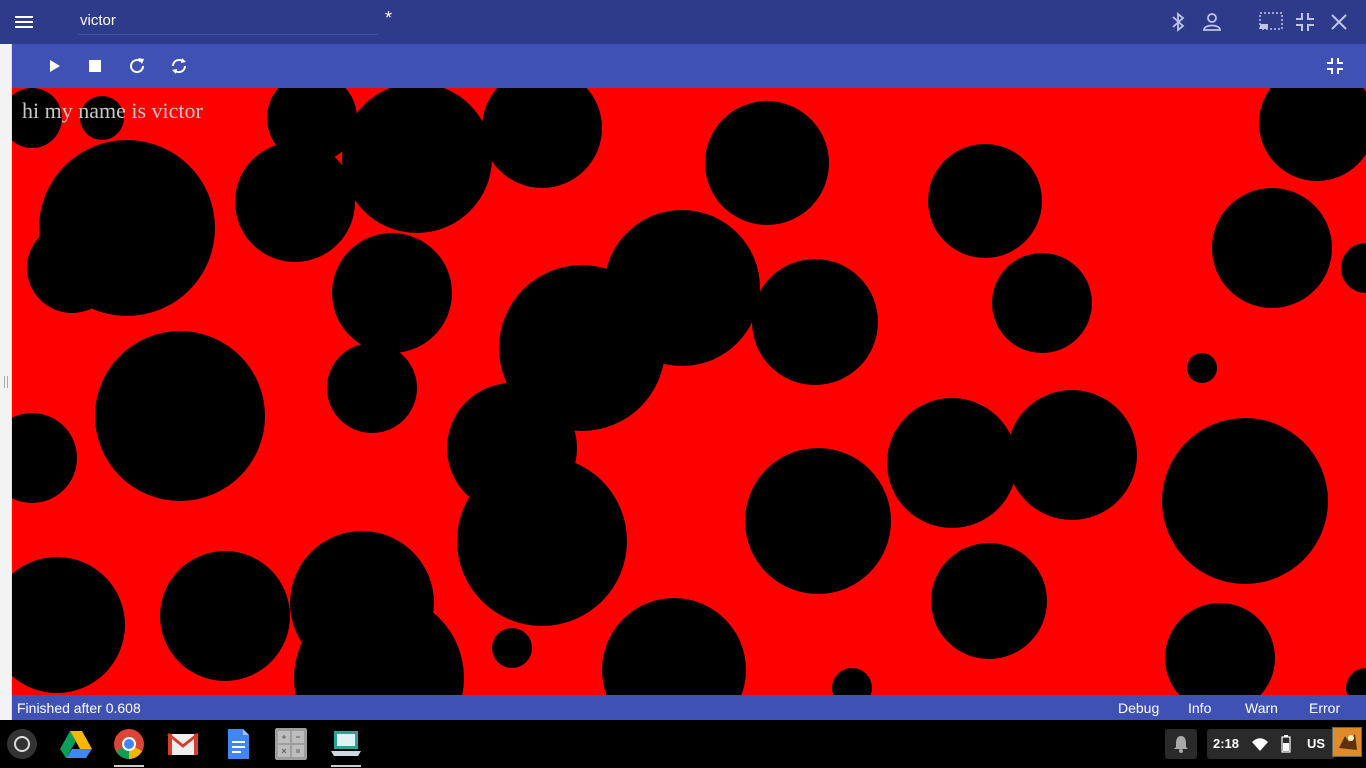 This screenshot has width=1366, height=768. Describe the element at coordinates (1335, 66) in the screenshot. I see `exit-fullscreen-icon` at that location.